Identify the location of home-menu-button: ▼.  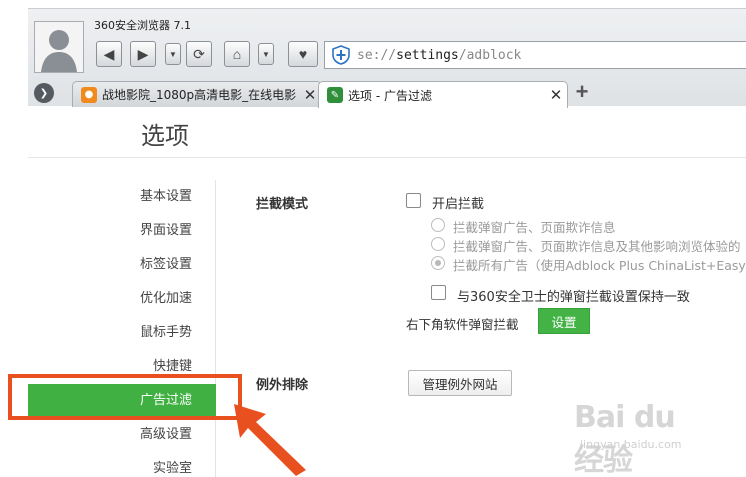
(266, 54).